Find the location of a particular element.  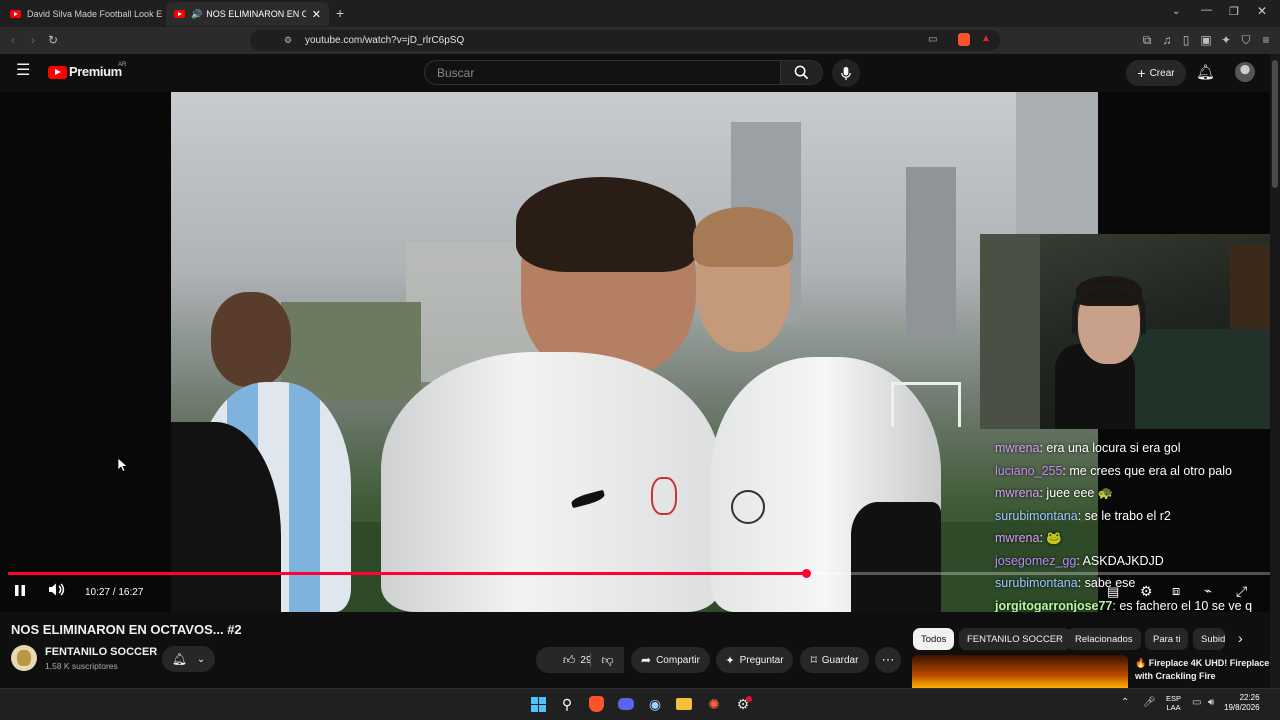

save-button: ⌑ Guardar is located at coordinates (834, 660).